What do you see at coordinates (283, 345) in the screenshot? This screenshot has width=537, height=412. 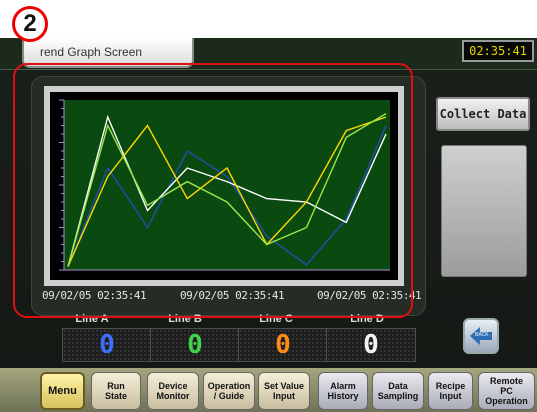 I see `line-c-value: 0` at bounding box center [283, 345].